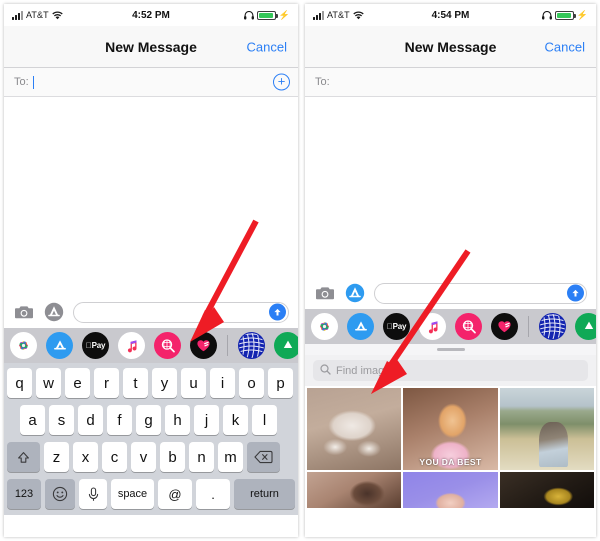  Describe the element at coordinates (60, 494) in the screenshot. I see `smiley-face-icon` at that location.